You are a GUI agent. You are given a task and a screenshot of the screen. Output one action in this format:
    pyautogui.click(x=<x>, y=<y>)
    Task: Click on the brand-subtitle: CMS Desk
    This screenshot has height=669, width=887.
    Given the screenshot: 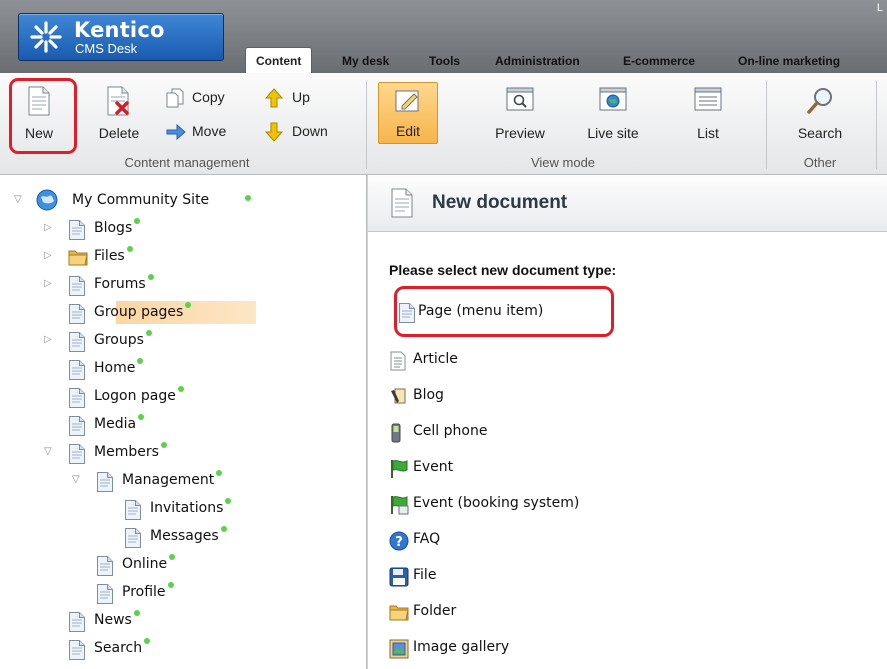 What is the action you would take?
    pyautogui.click(x=106, y=48)
    